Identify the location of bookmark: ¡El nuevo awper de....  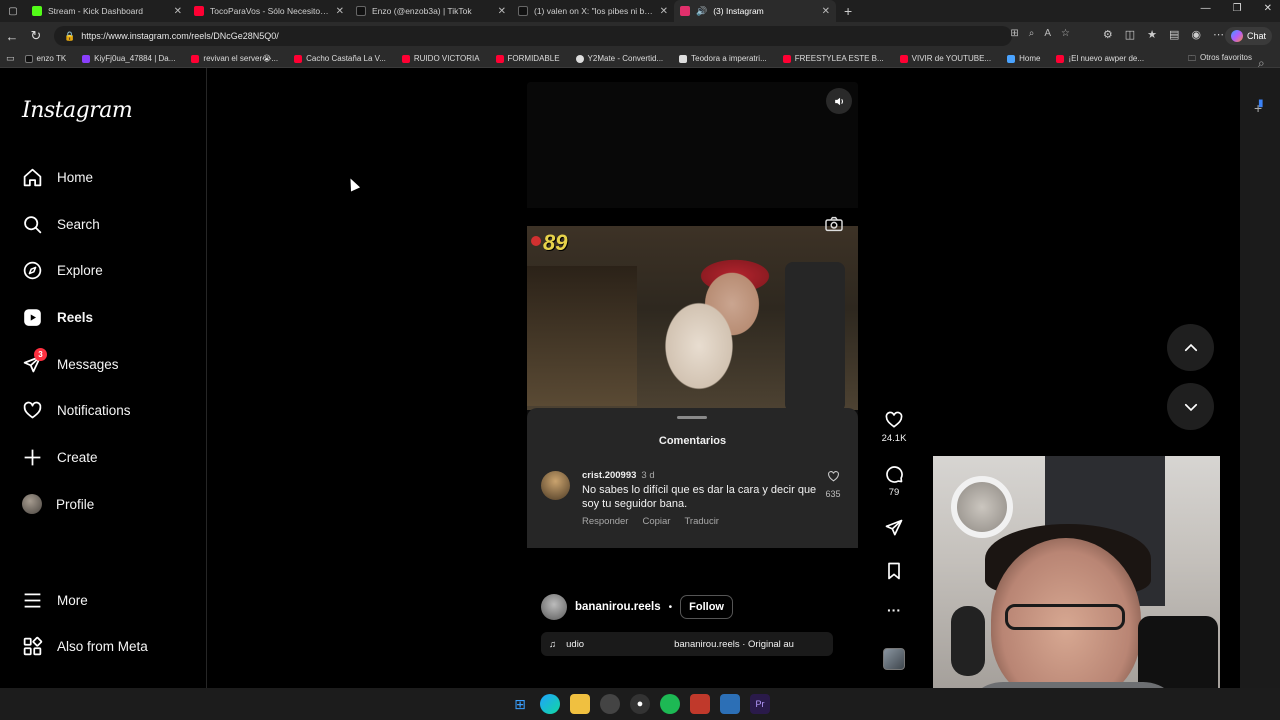
(1100, 58).